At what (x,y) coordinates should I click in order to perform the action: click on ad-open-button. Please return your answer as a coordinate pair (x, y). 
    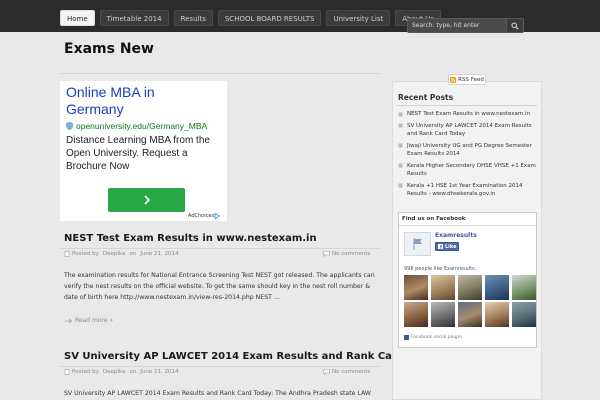
    Looking at the image, I should click on (146, 200).